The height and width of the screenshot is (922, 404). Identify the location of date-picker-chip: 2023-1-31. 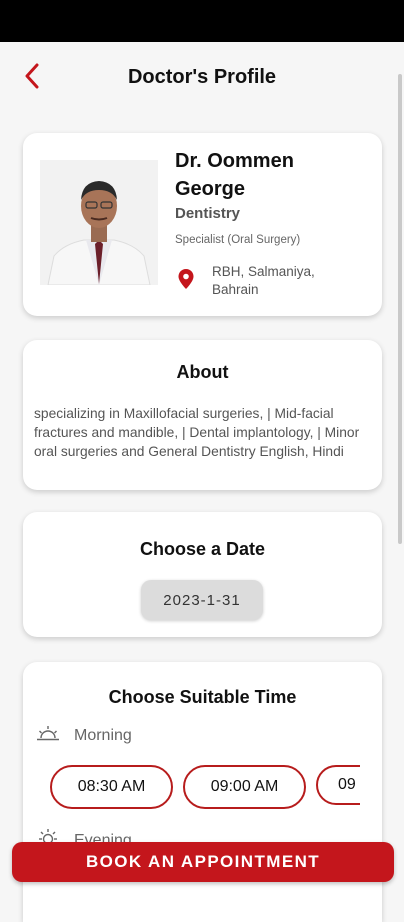
(202, 600).